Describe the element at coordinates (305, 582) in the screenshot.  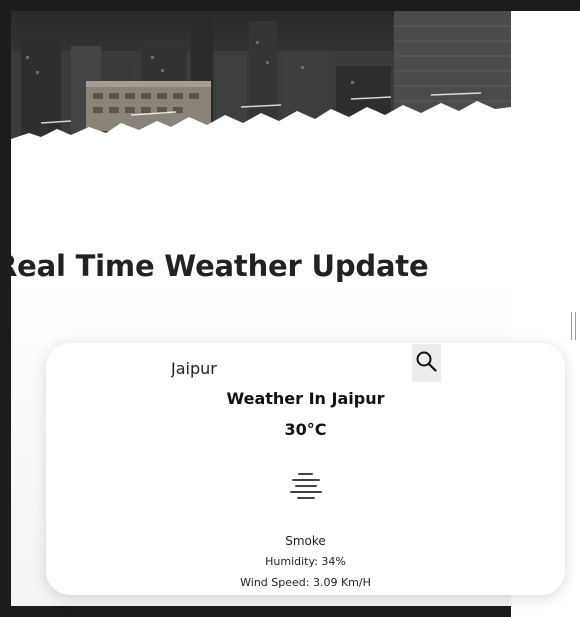
I see `wind-speed: Wind Speed: 3.09 Km/H` at that location.